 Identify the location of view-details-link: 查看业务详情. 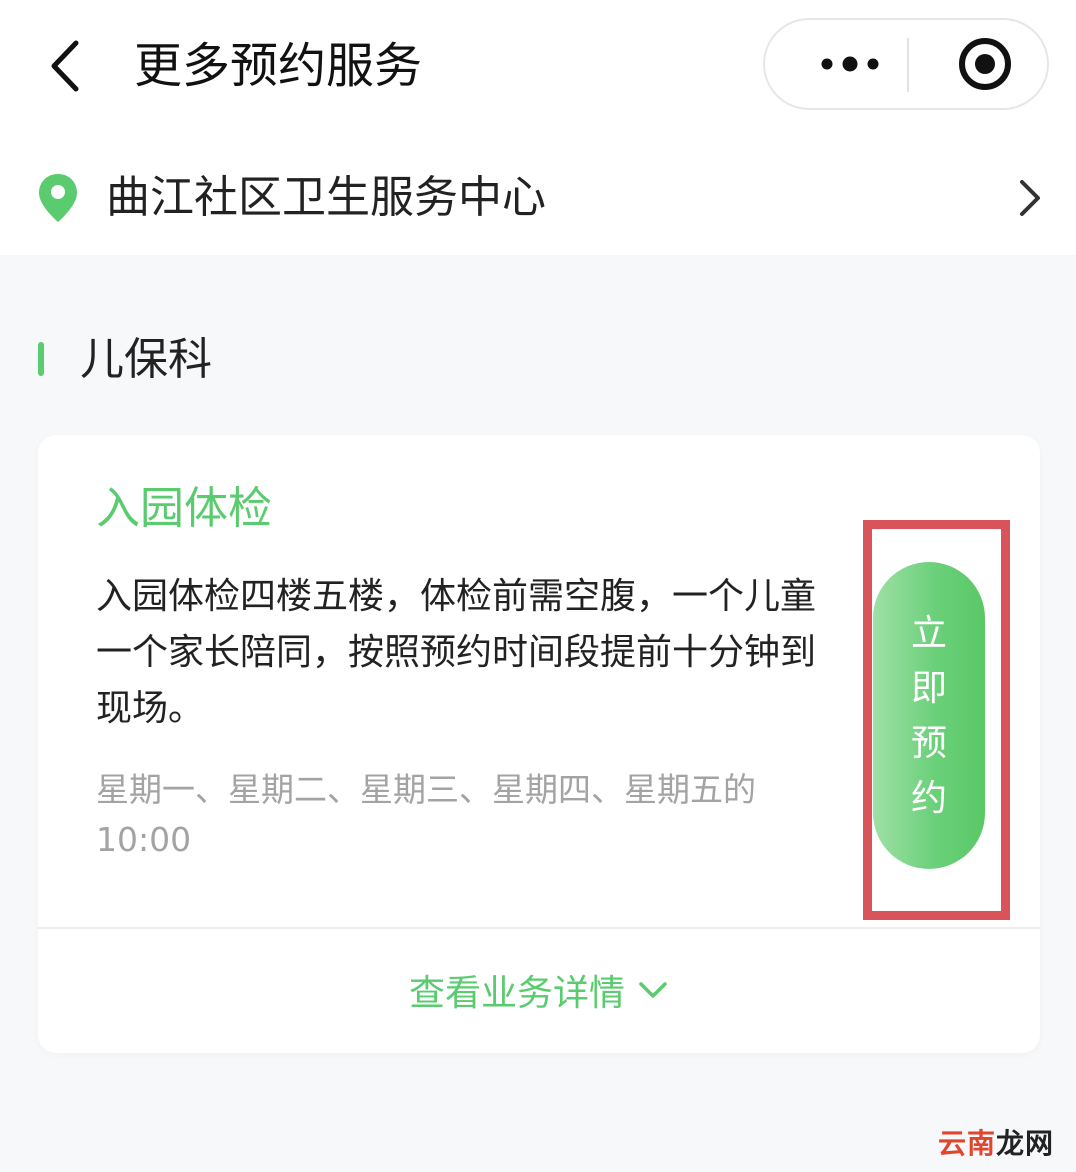
(539, 990).